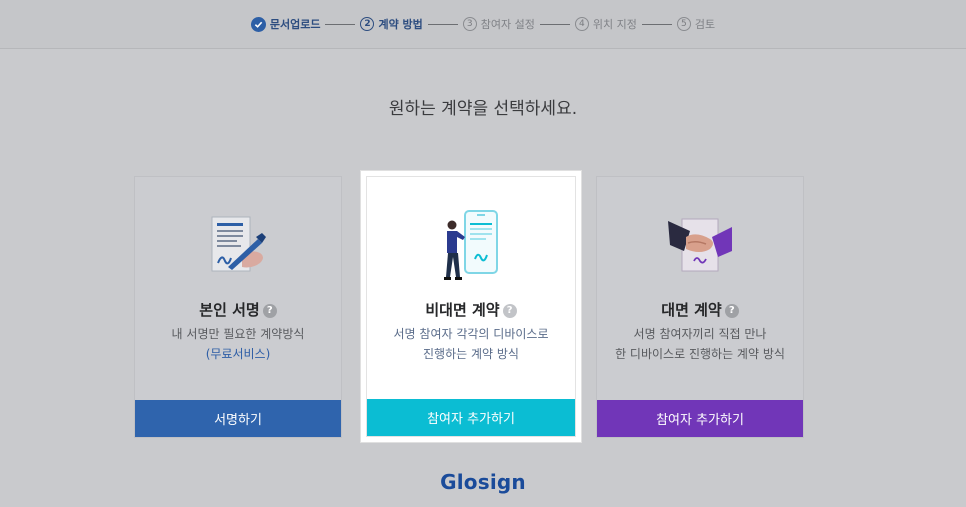  What do you see at coordinates (258, 24) in the screenshot?
I see `check-circle-icon` at bounding box center [258, 24].